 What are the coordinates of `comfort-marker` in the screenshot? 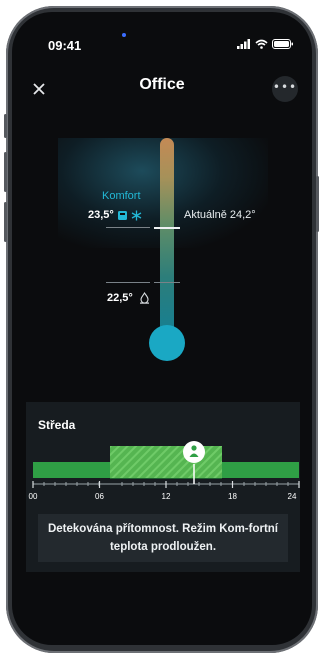 It's located at (167, 228).